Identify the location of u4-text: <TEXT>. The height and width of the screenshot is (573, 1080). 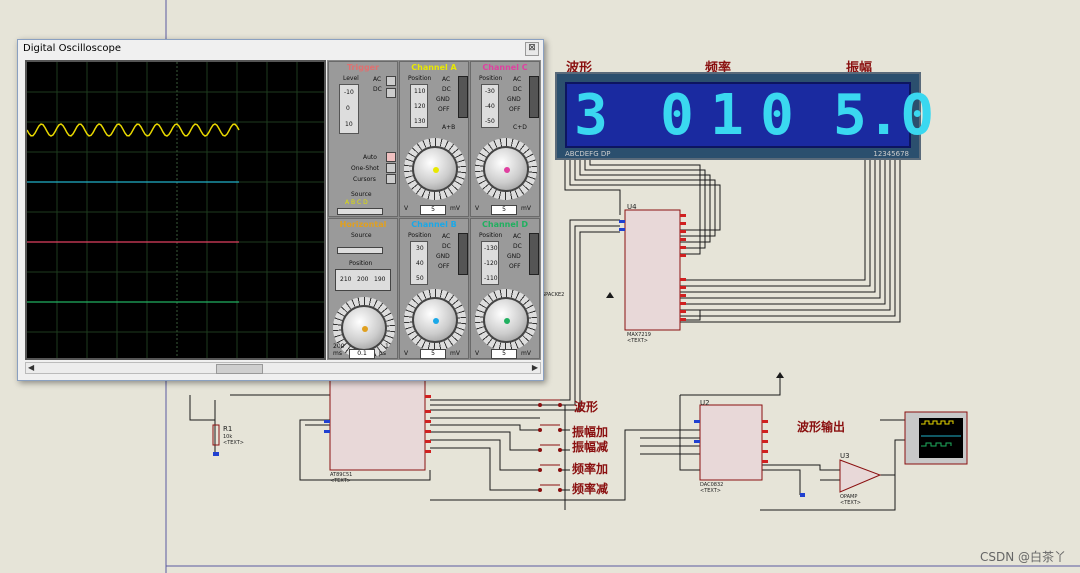
(637, 341).